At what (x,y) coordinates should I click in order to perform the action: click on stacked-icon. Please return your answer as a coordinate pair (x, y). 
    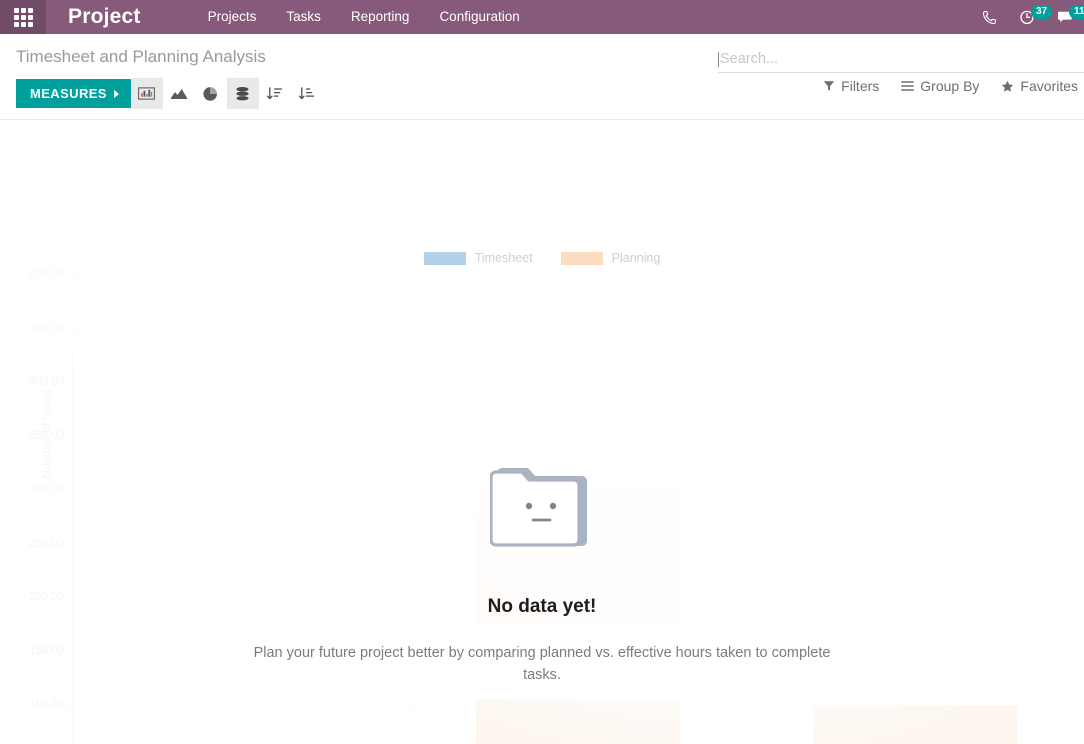
    Looking at the image, I should click on (242, 93).